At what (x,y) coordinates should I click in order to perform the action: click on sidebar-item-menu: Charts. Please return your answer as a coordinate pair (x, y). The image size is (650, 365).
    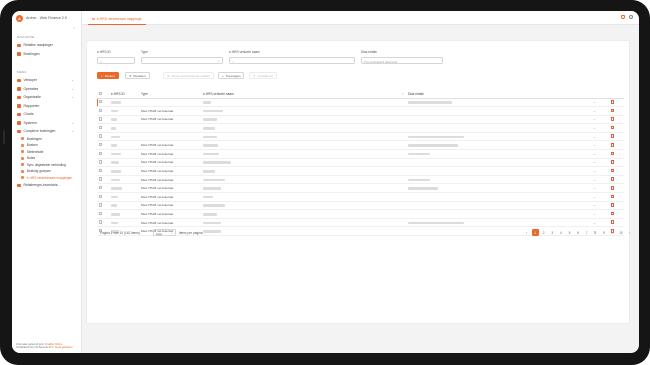
    Looking at the image, I should click on (46, 114).